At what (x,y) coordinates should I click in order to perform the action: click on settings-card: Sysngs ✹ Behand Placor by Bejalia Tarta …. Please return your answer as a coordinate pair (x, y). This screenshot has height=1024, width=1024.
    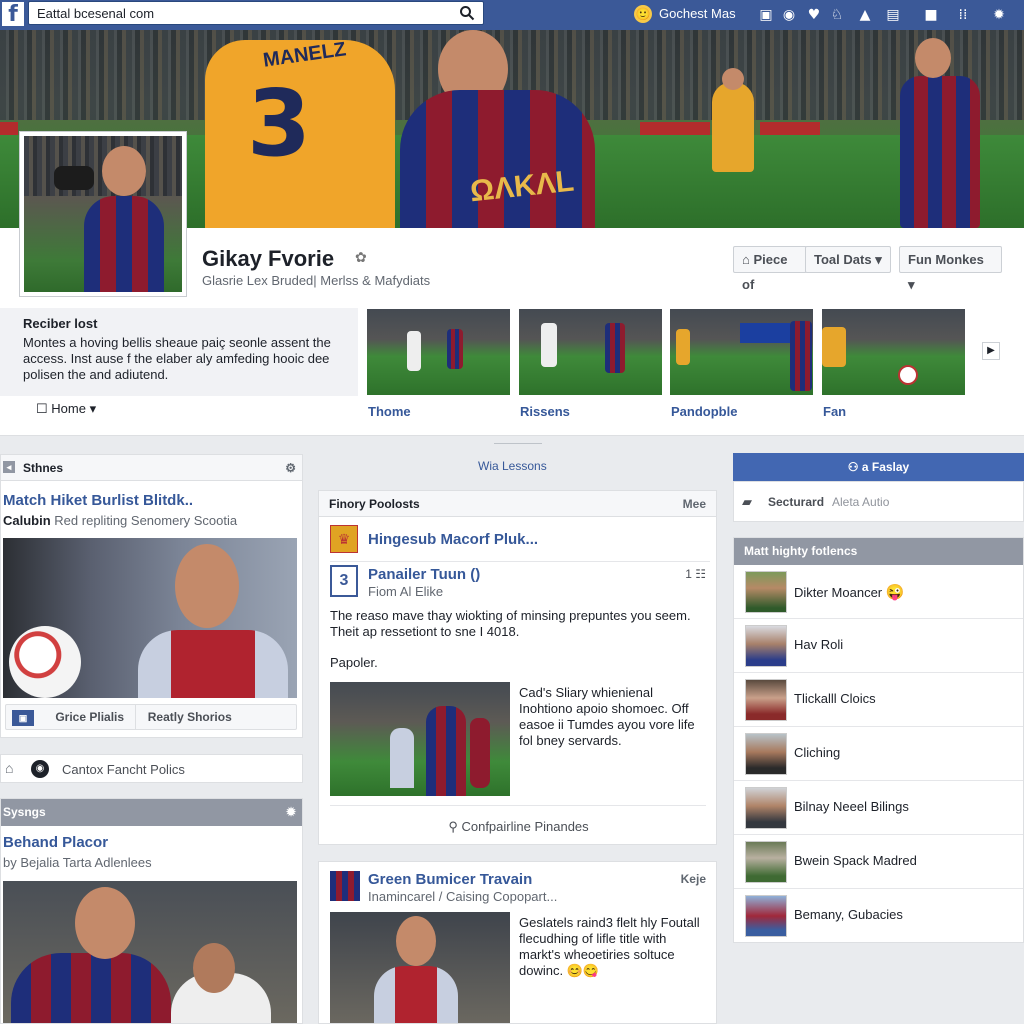
    Looking at the image, I should click on (151, 911).